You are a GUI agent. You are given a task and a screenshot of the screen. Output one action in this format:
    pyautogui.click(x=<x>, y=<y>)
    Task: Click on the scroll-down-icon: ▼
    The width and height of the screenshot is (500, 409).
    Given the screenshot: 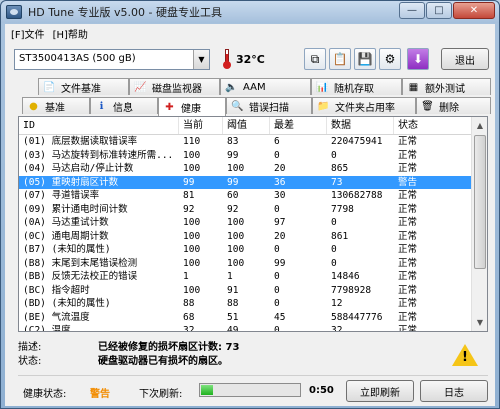 What is the action you would take?
    pyautogui.click(x=480, y=322)
    